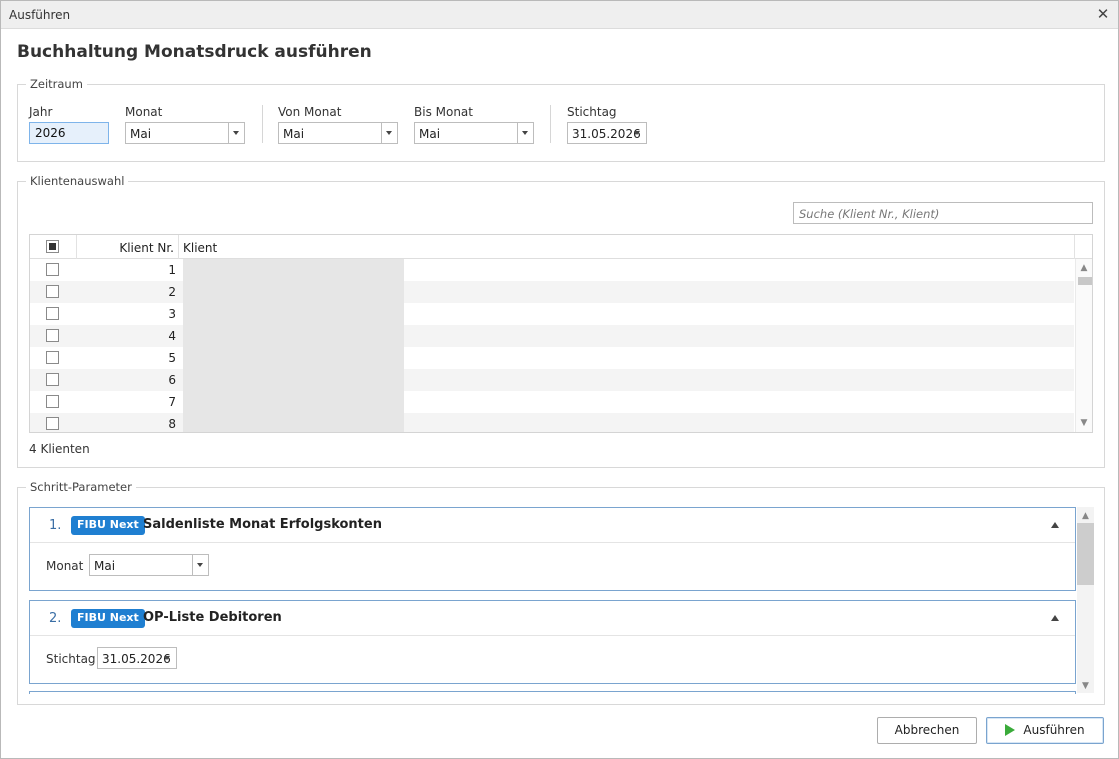  I want to click on select-all-cell, so click(53, 247).